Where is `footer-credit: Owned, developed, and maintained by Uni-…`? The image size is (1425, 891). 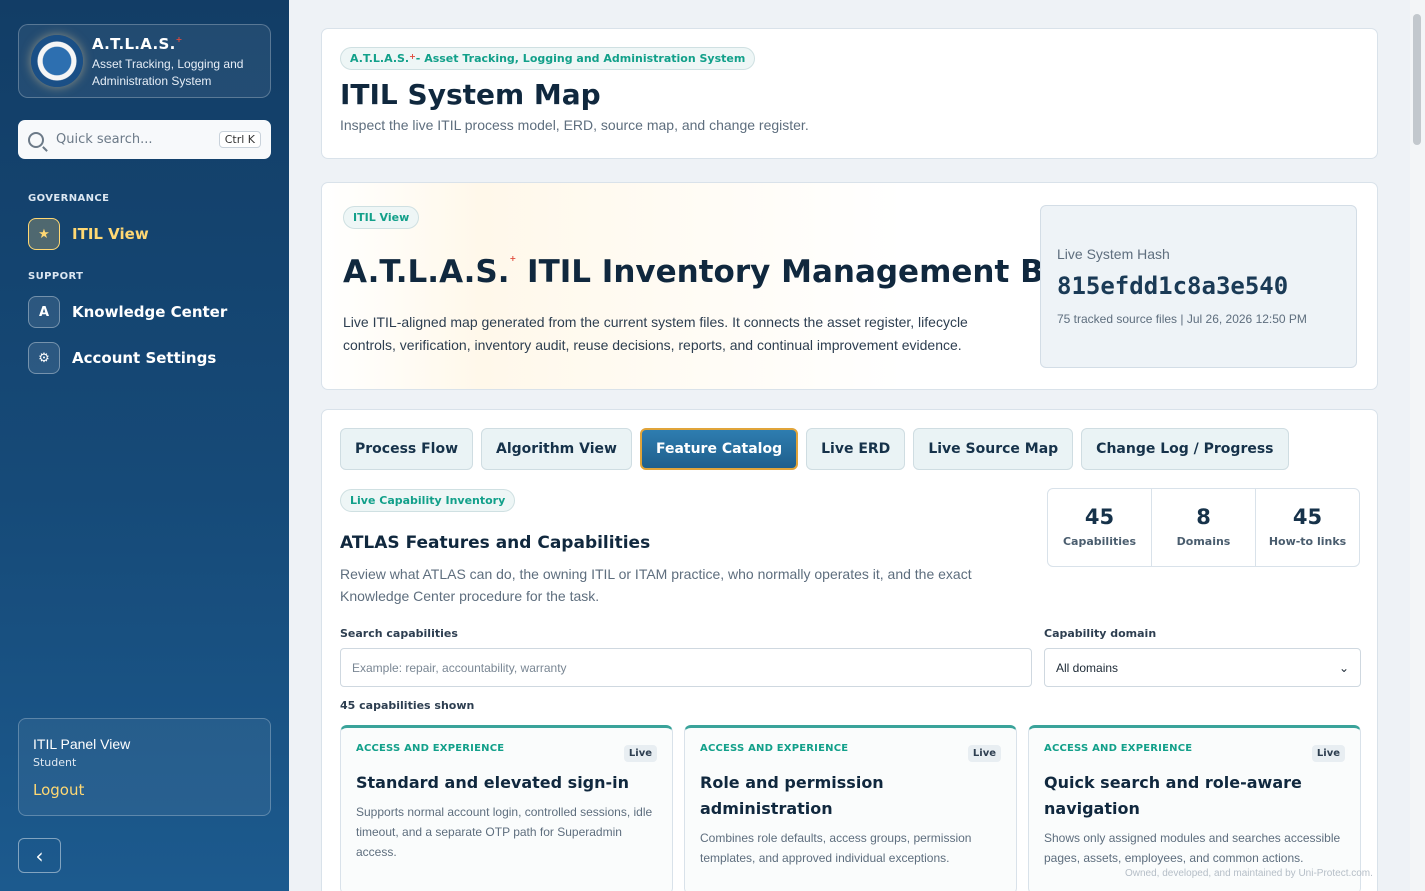 footer-credit: Owned, developed, and maintained by Uni-… is located at coordinates (1249, 873).